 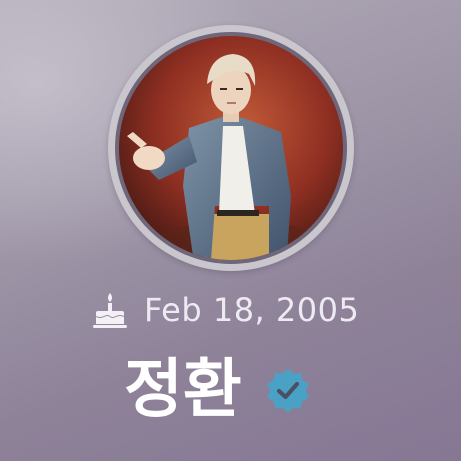 I want to click on name-row: 정환, so click(x=218, y=390).